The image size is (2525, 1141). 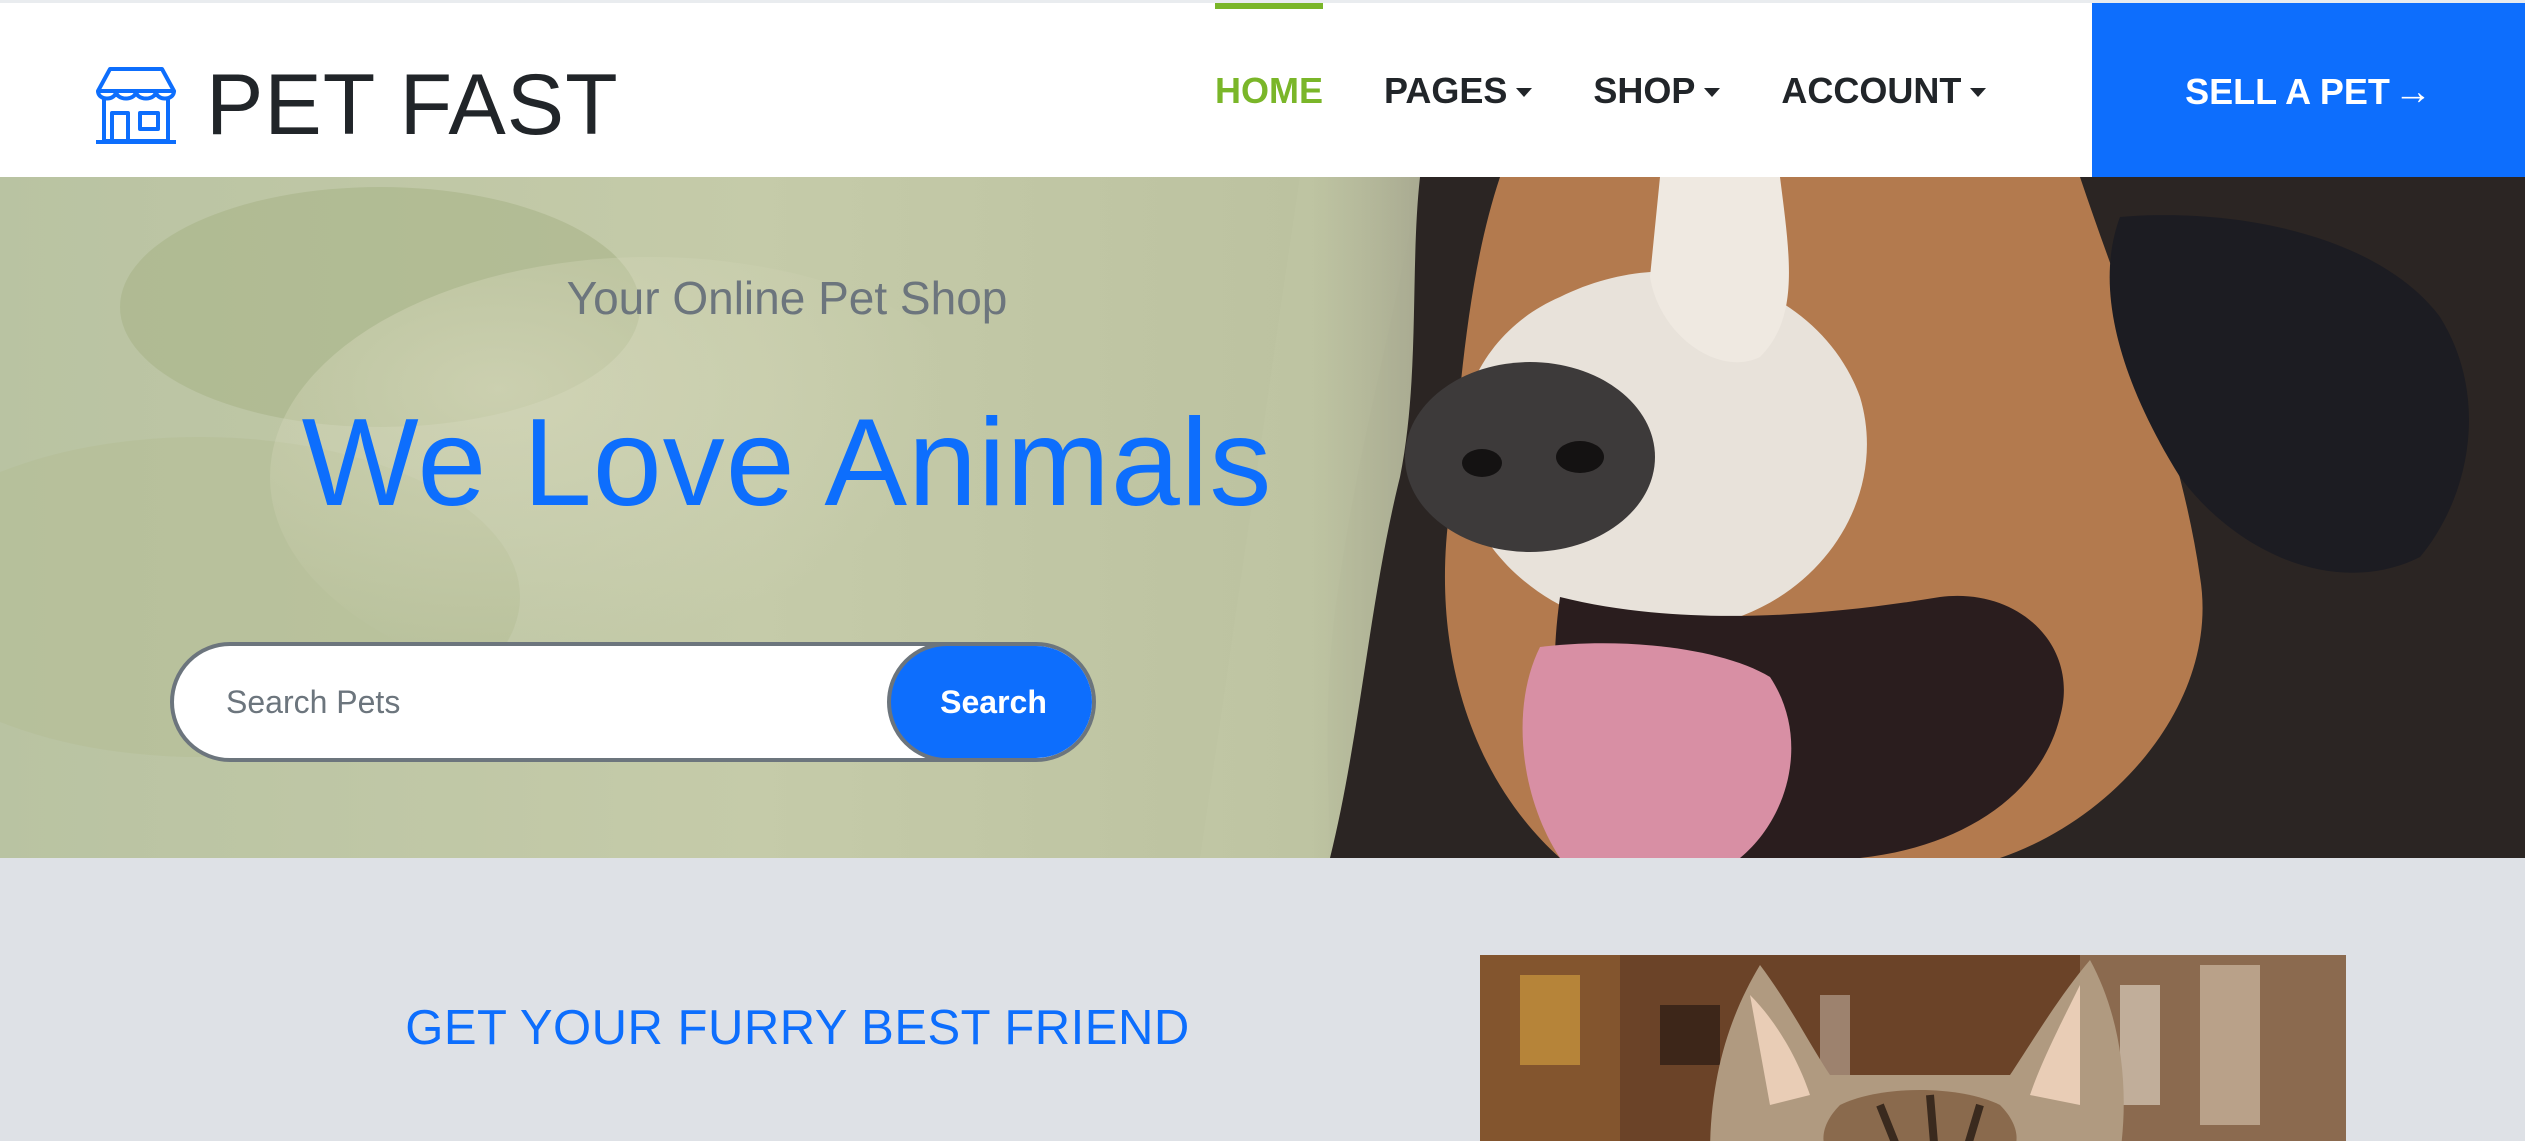 I want to click on nav-home-label: HOME, so click(x=1269, y=90).